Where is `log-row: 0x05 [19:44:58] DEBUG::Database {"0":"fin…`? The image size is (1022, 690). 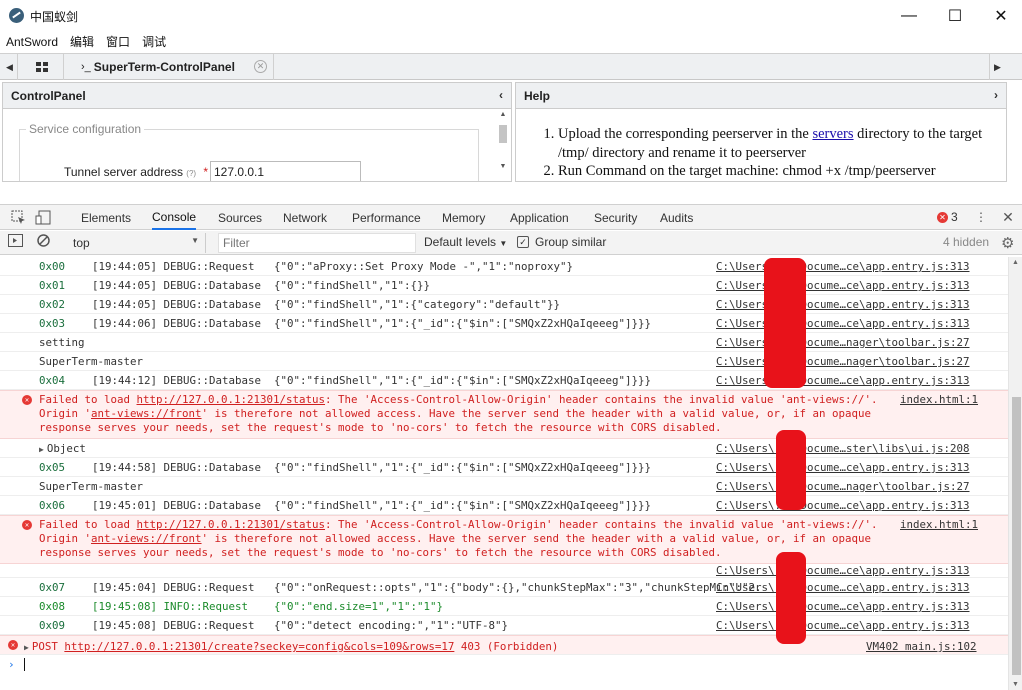
log-row: 0x05 [19:44:58] DEBUG::Database {"0":"fin… is located at coordinates (504, 467).